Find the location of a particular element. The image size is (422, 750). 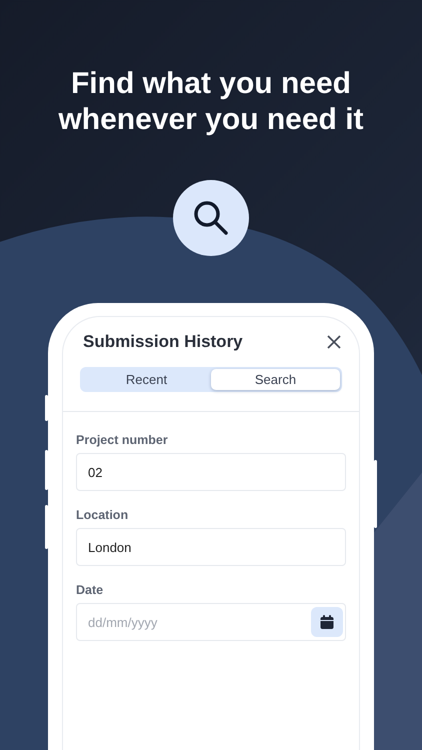

field-label: Date is located at coordinates (90, 590).